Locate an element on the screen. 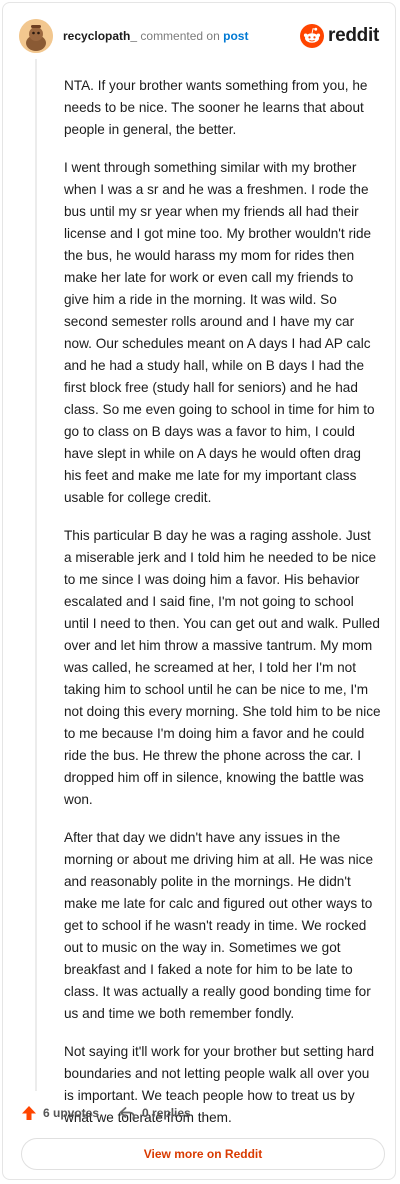 Image resolution: width=400 pixels, height=1184 pixels. reply-button: 0 replies is located at coordinates (155, 1113).